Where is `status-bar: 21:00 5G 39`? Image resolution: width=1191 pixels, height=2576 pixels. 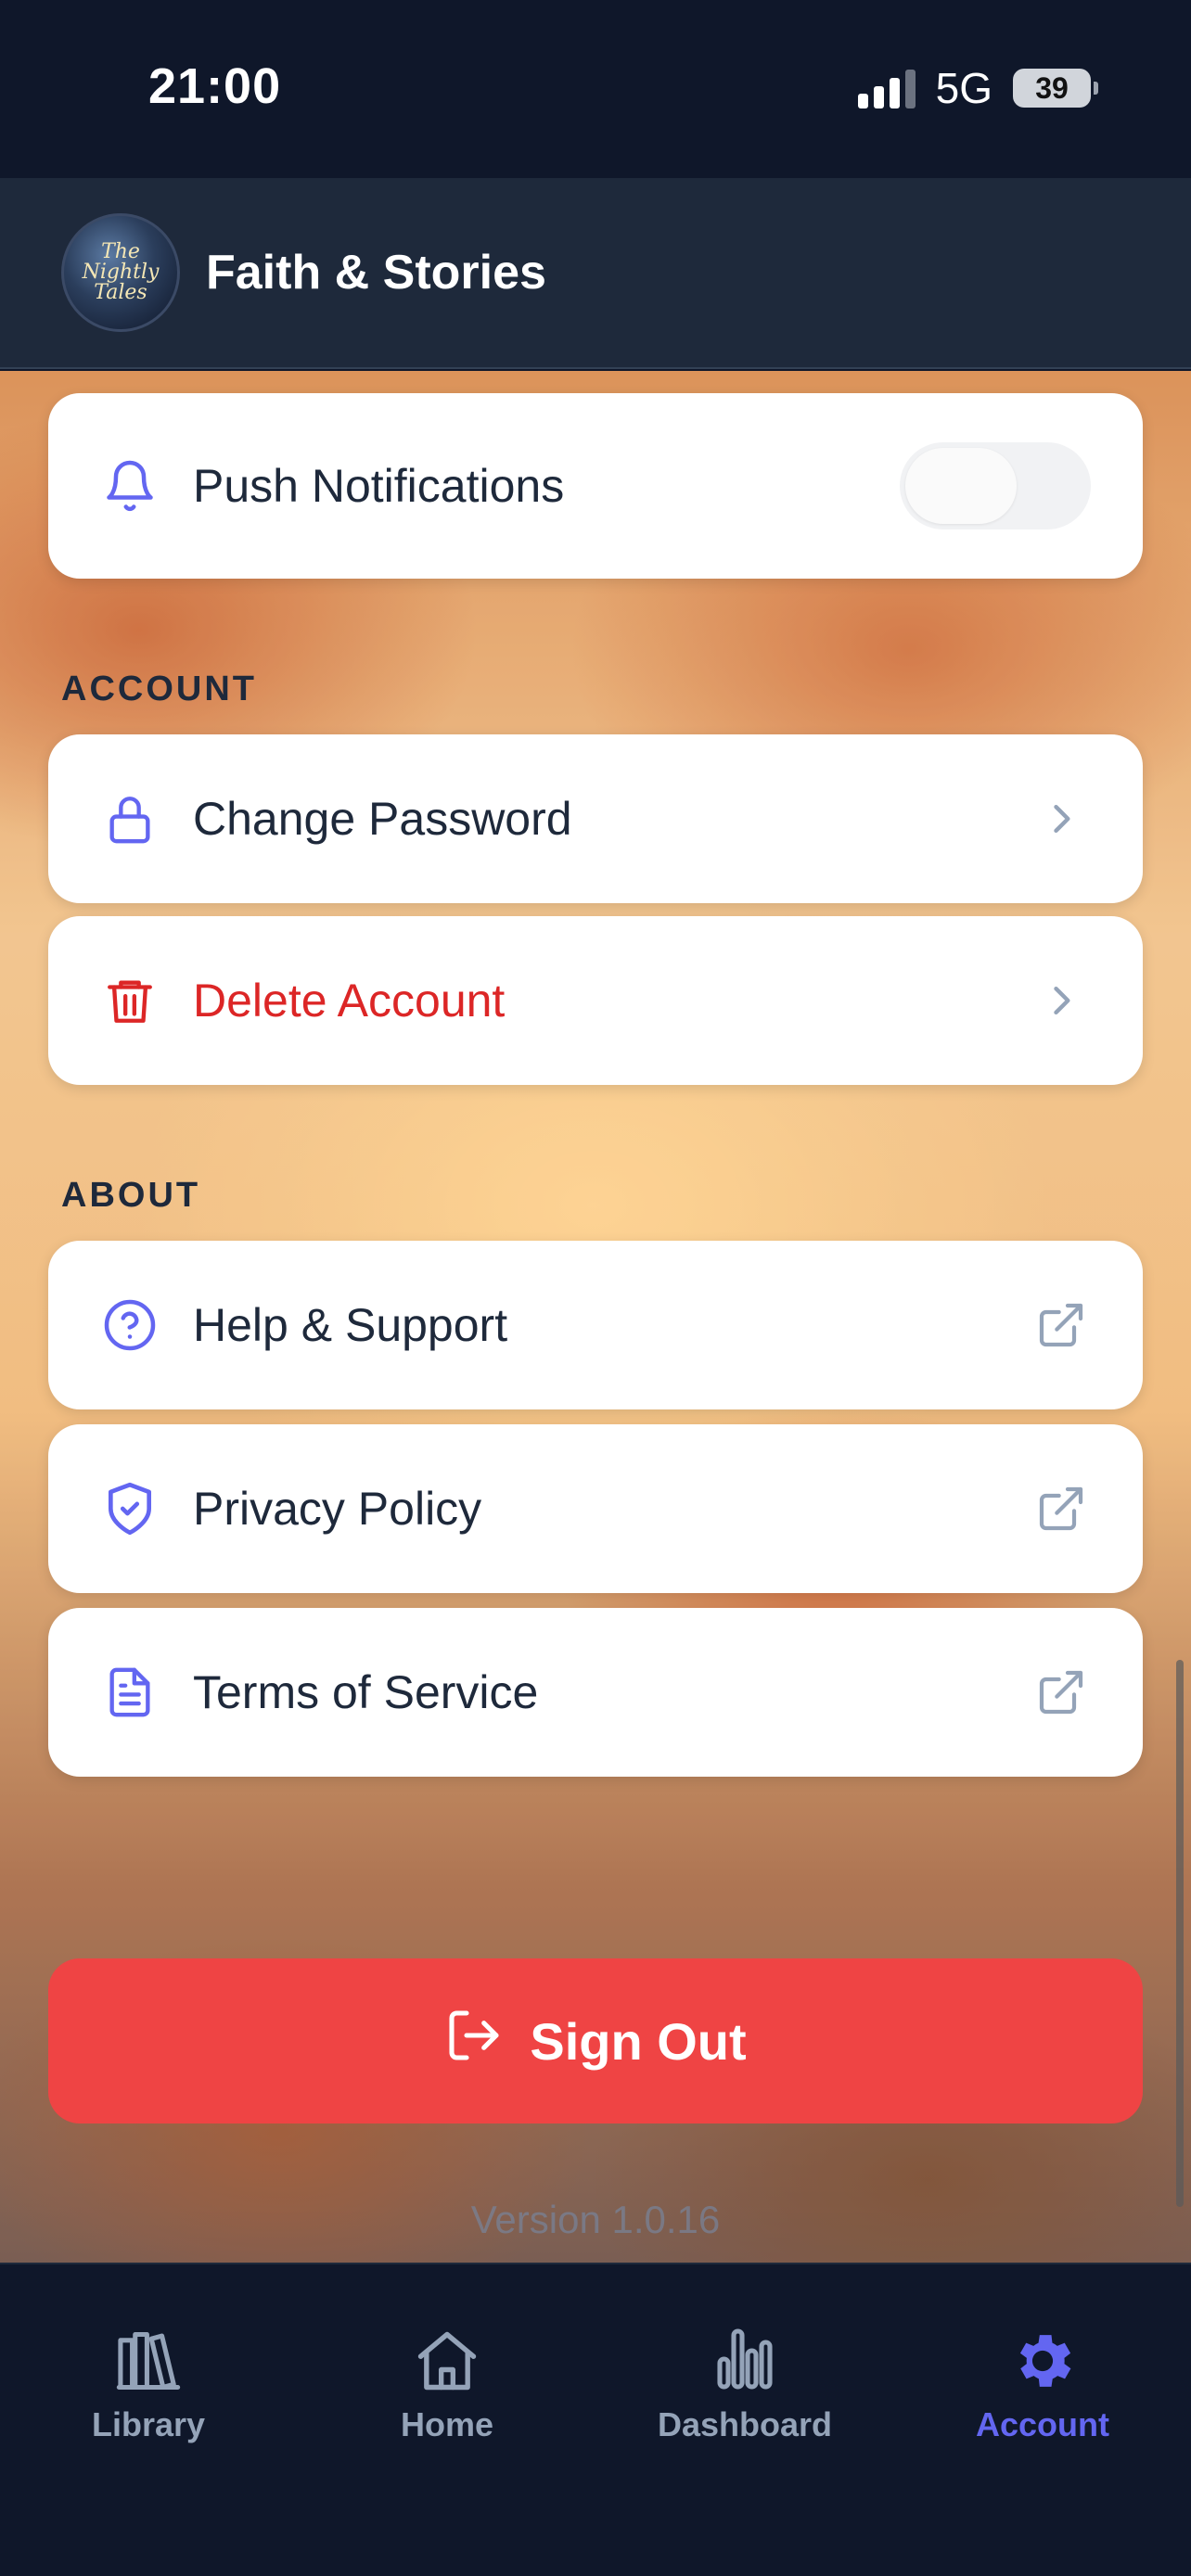 status-bar: 21:00 5G 39 is located at coordinates (595, 89).